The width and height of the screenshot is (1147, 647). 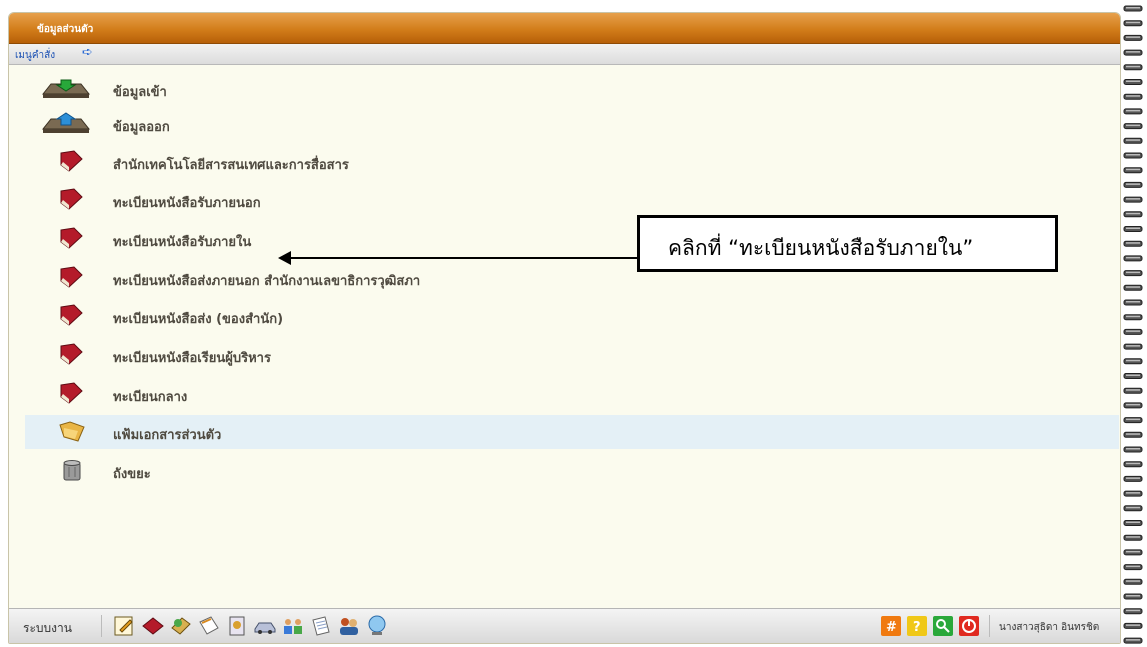 I want to click on document-icon, so click(x=237, y=626).